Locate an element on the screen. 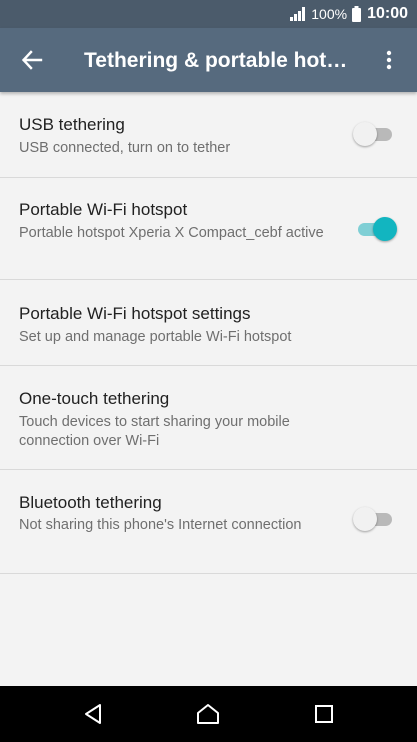  back-arrow-icon is located at coordinates (32, 60).